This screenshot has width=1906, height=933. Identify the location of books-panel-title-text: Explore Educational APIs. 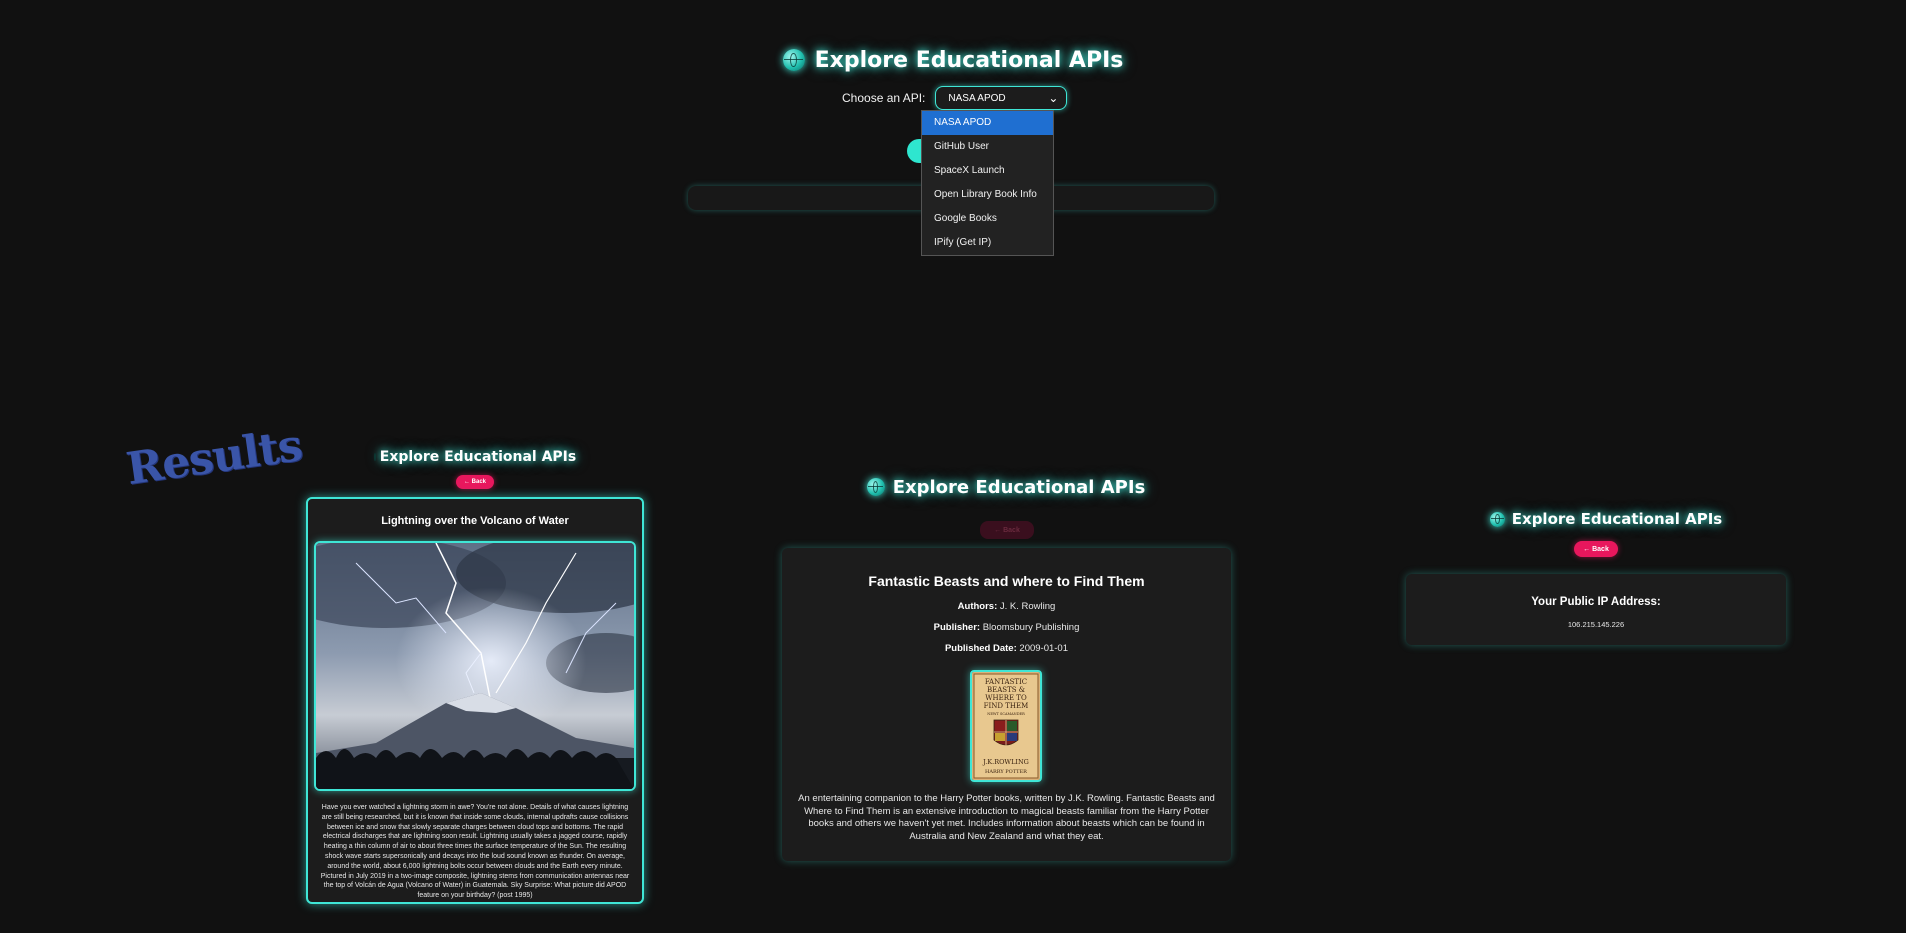
(1019, 487).